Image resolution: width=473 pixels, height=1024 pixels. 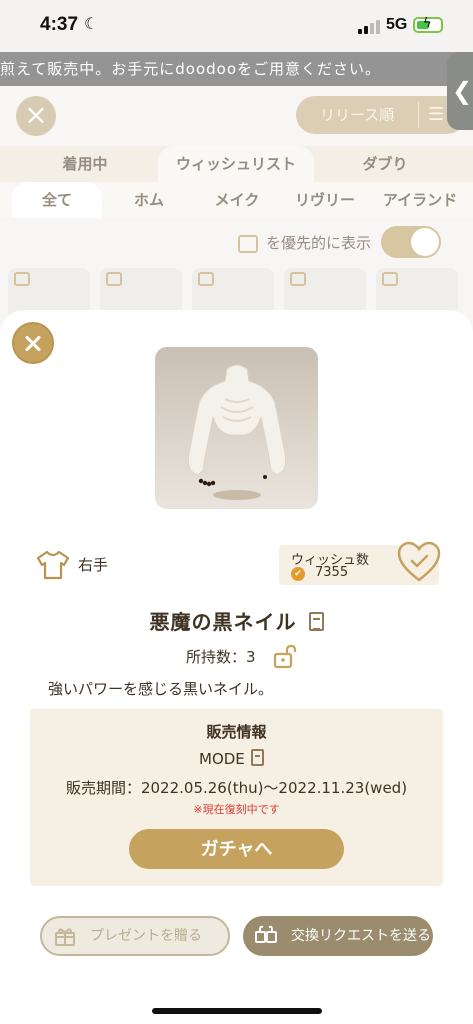 What do you see at coordinates (236, 428) in the screenshot?
I see `item-image` at bounding box center [236, 428].